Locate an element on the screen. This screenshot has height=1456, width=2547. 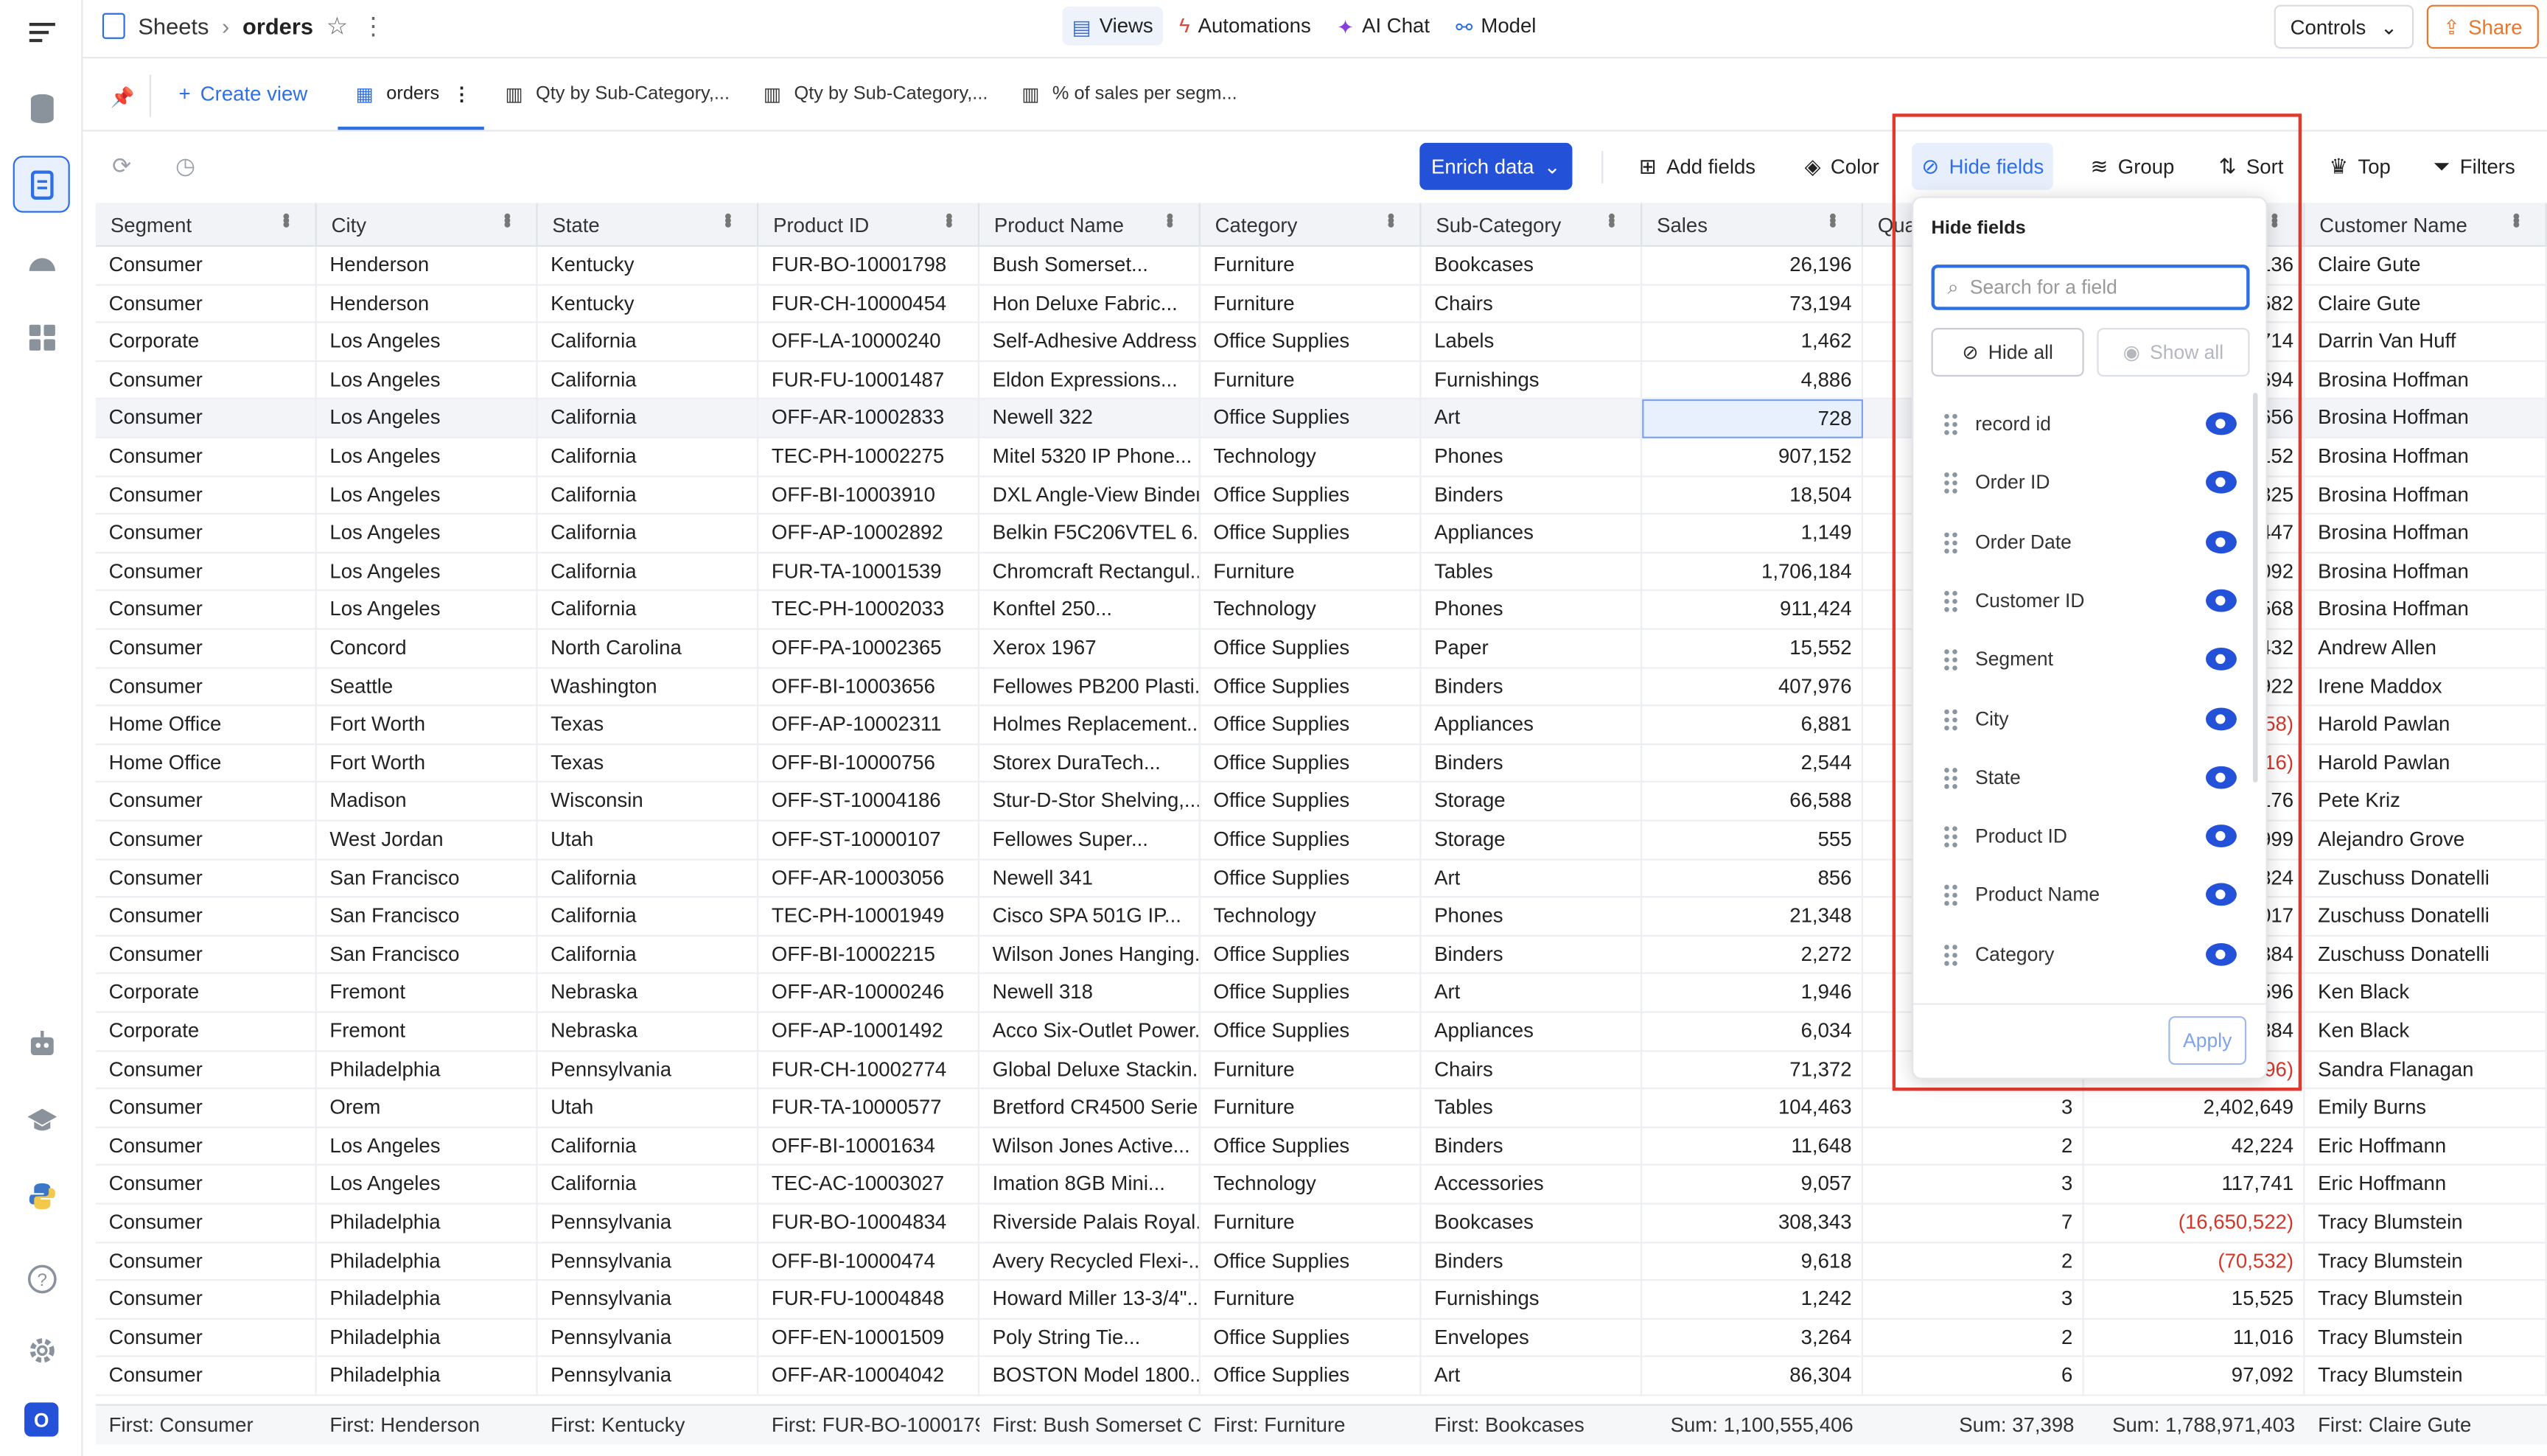
column-header: Product ID ••• is located at coordinates (869, 225).